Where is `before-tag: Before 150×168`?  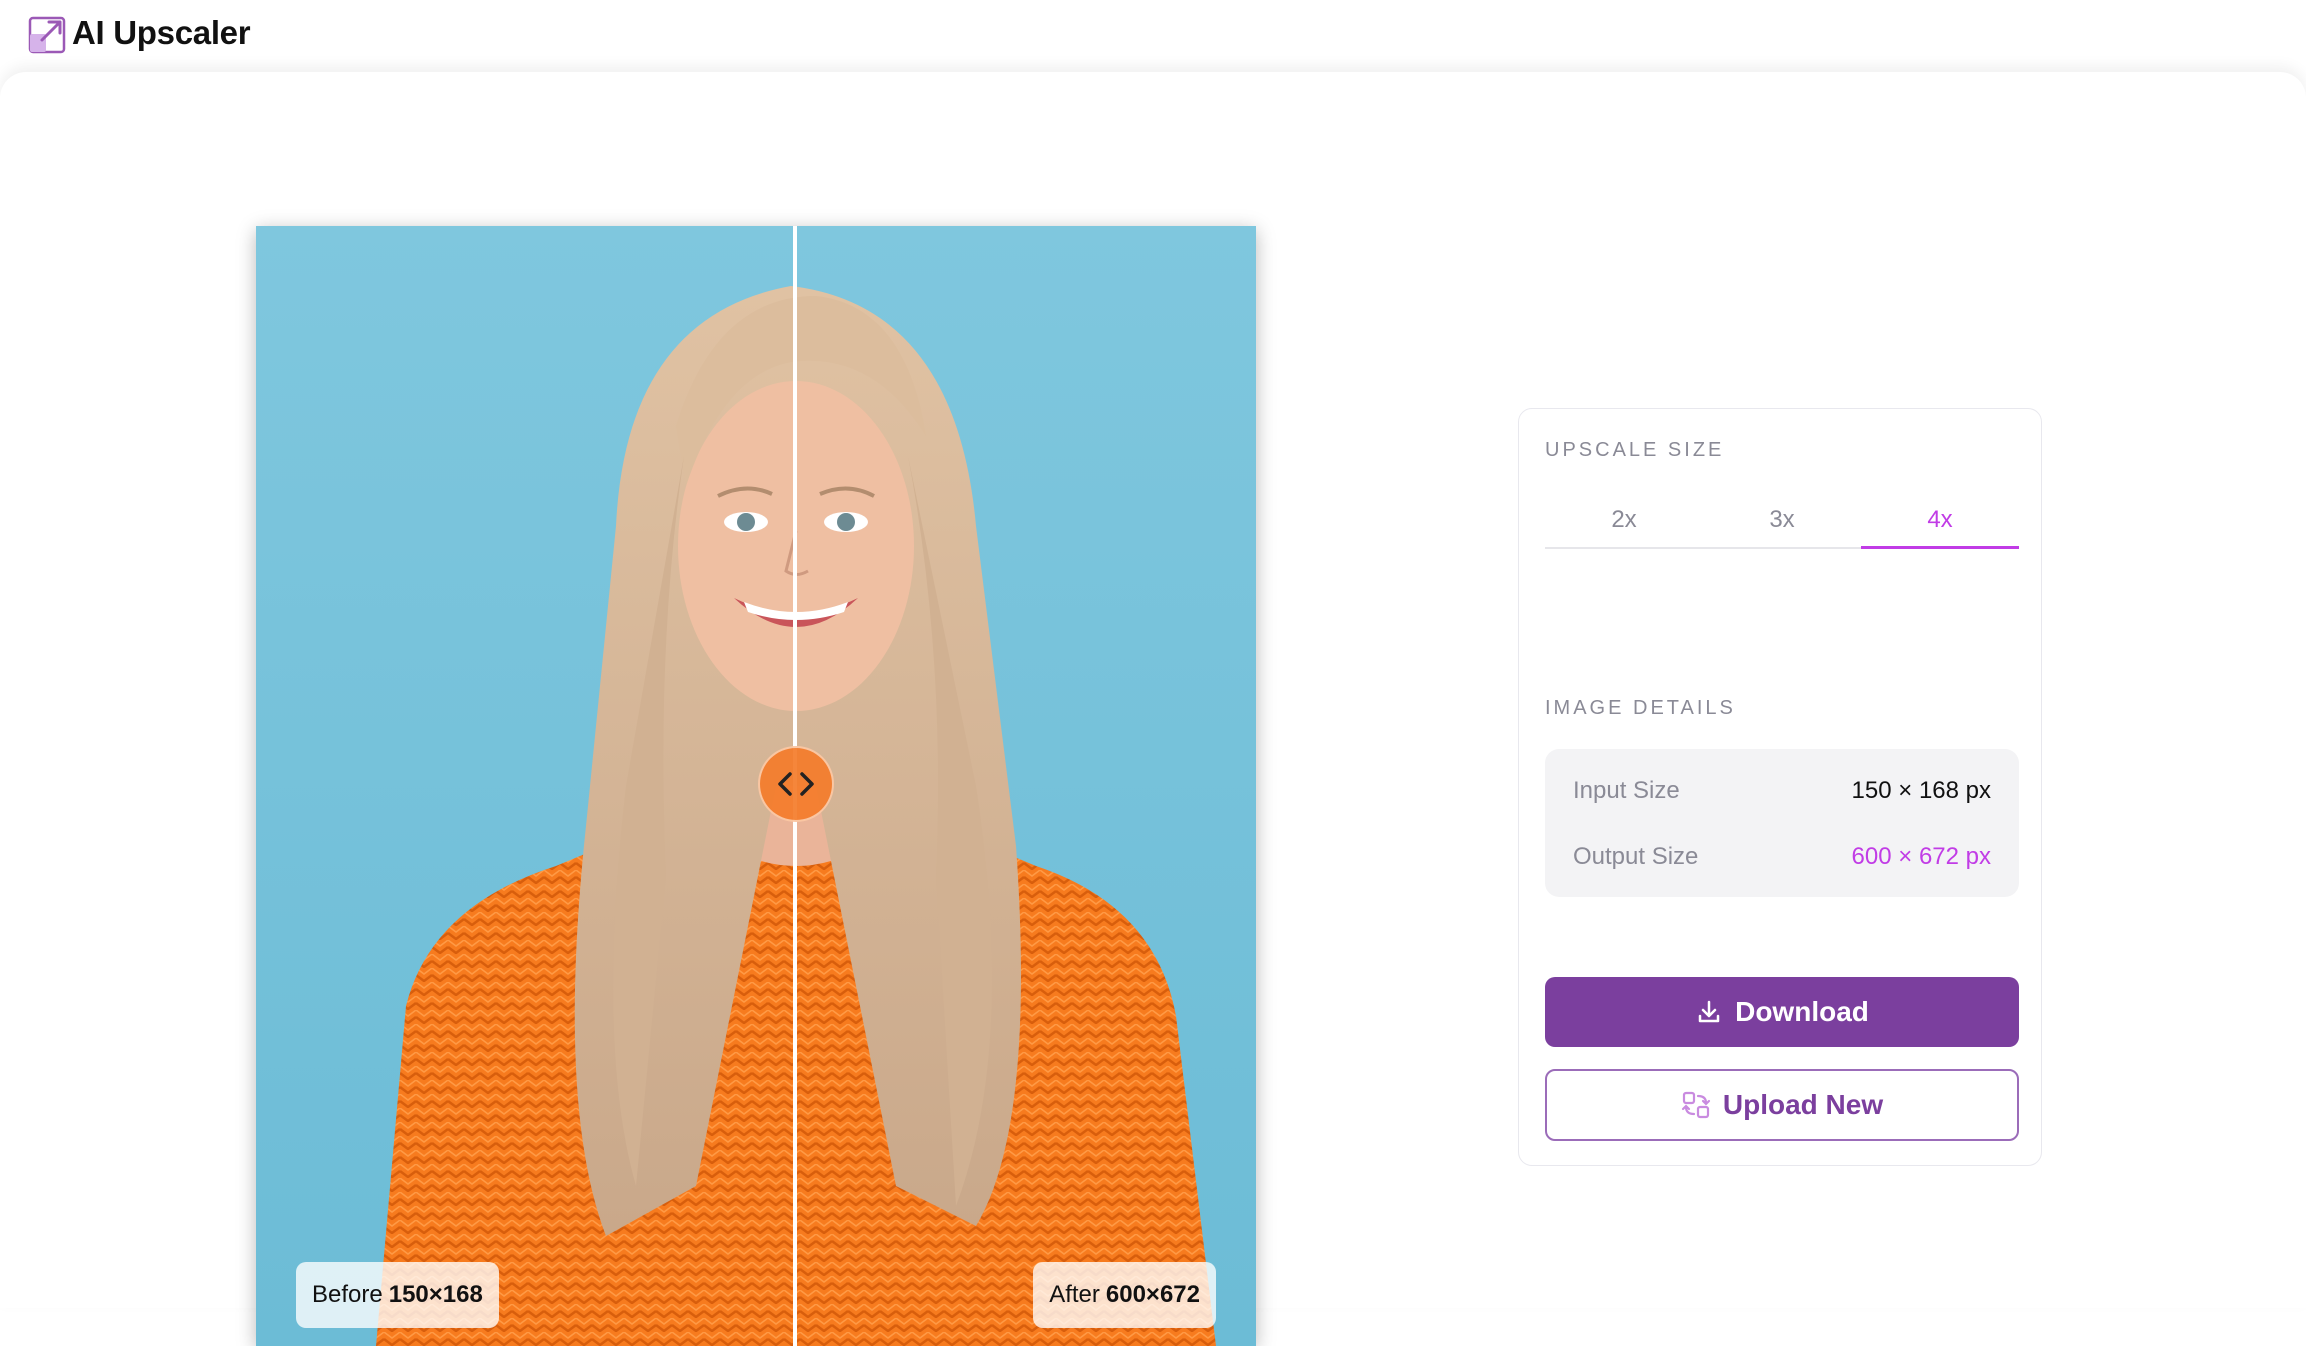
before-tag: Before 150×168 is located at coordinates (397, 1295).